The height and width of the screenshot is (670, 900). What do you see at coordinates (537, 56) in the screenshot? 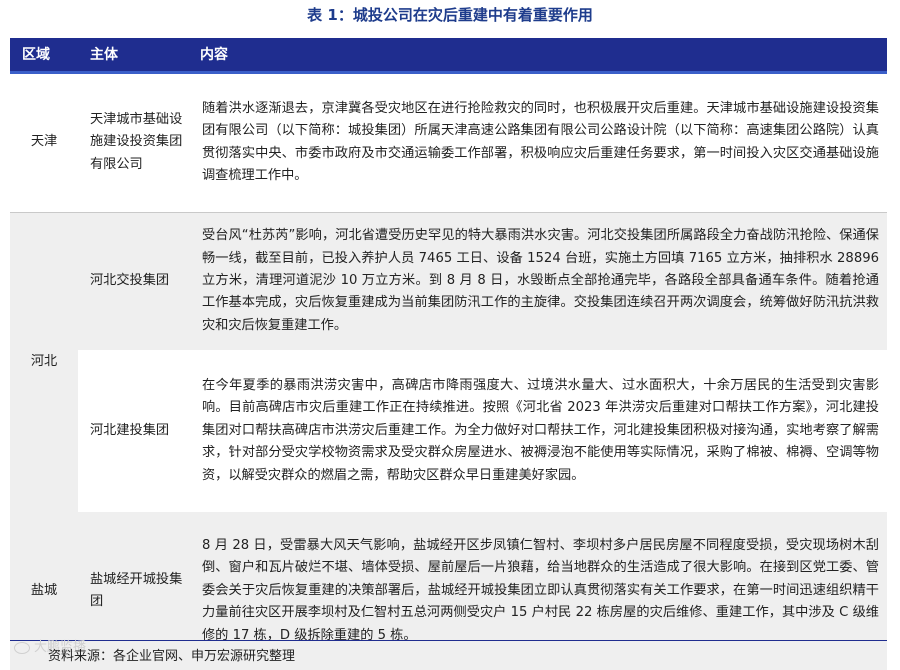
I see `header-content: 内容` at bounding box center [537, 56].